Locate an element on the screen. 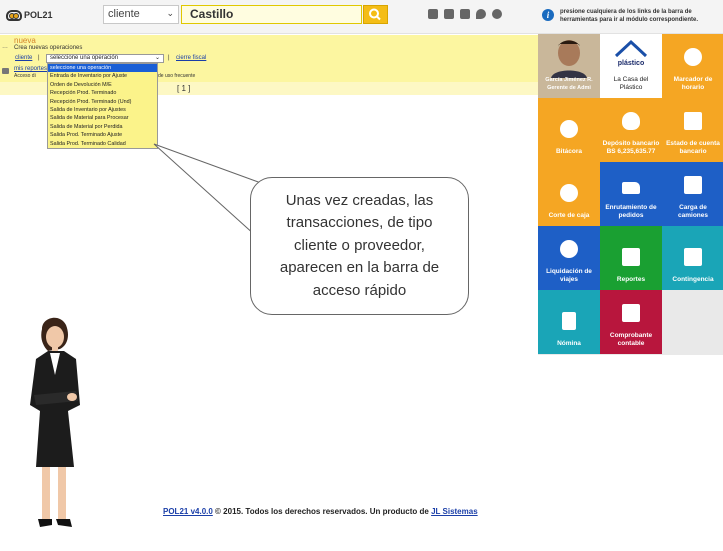 The image size is (723, 551). profile-photo is located at coordinates (569, 59).